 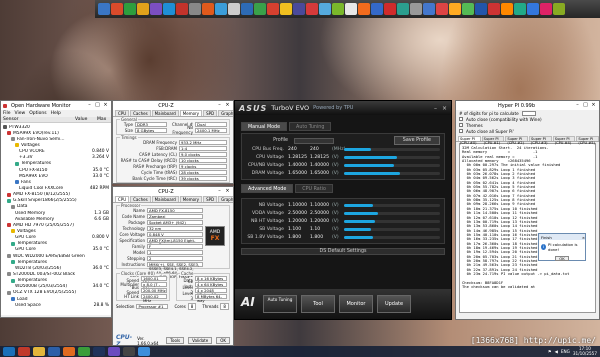 I want to click on sensor-row: Available Memory 6.6 GB, so click(x=56, y=219).